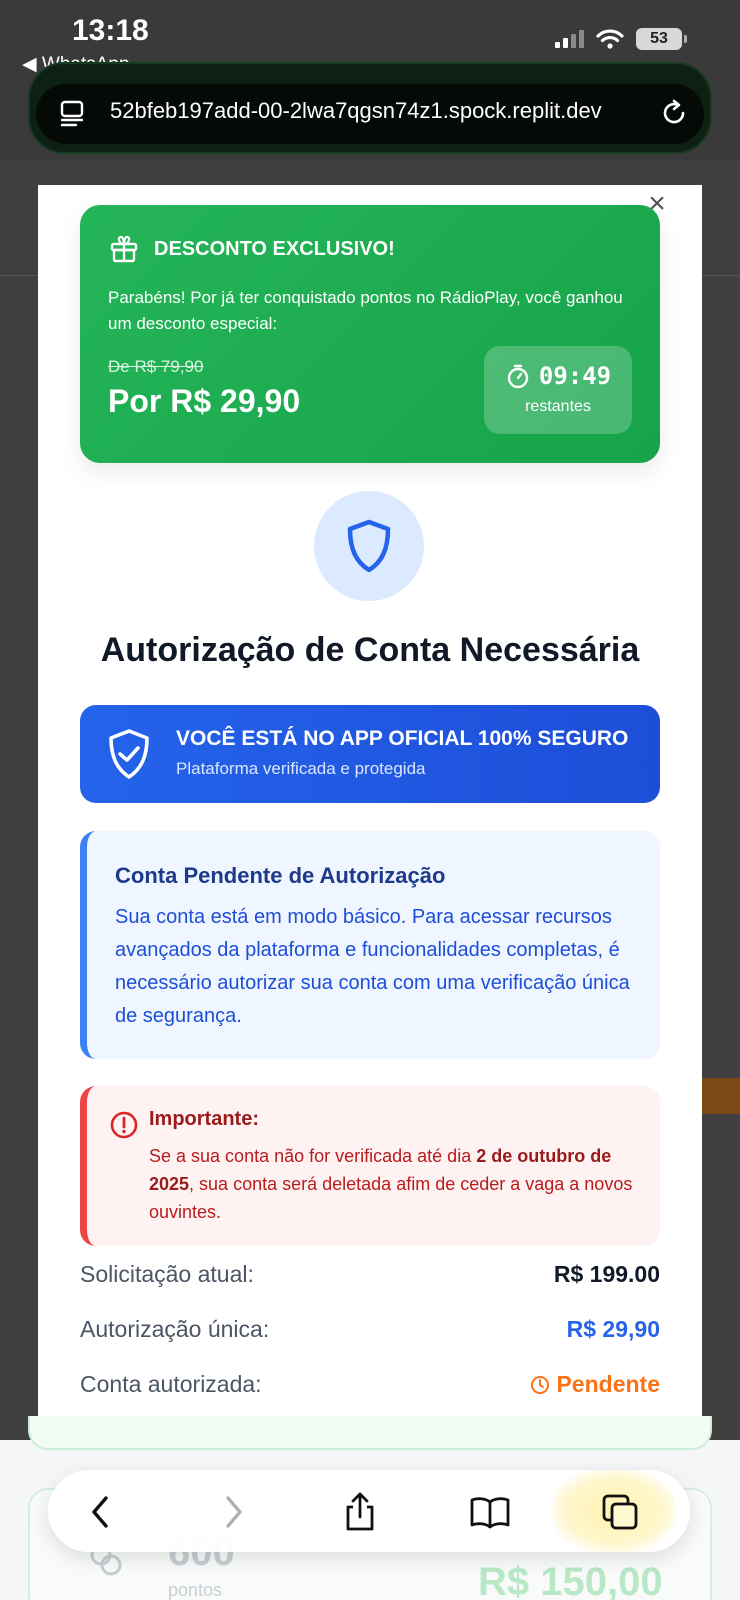  What do you see at coordinates (370, 1274) in the screenshot?
I see `summary-row-current: Solicitação atual: R$ 199.00` at bounding box center [370, 1274].